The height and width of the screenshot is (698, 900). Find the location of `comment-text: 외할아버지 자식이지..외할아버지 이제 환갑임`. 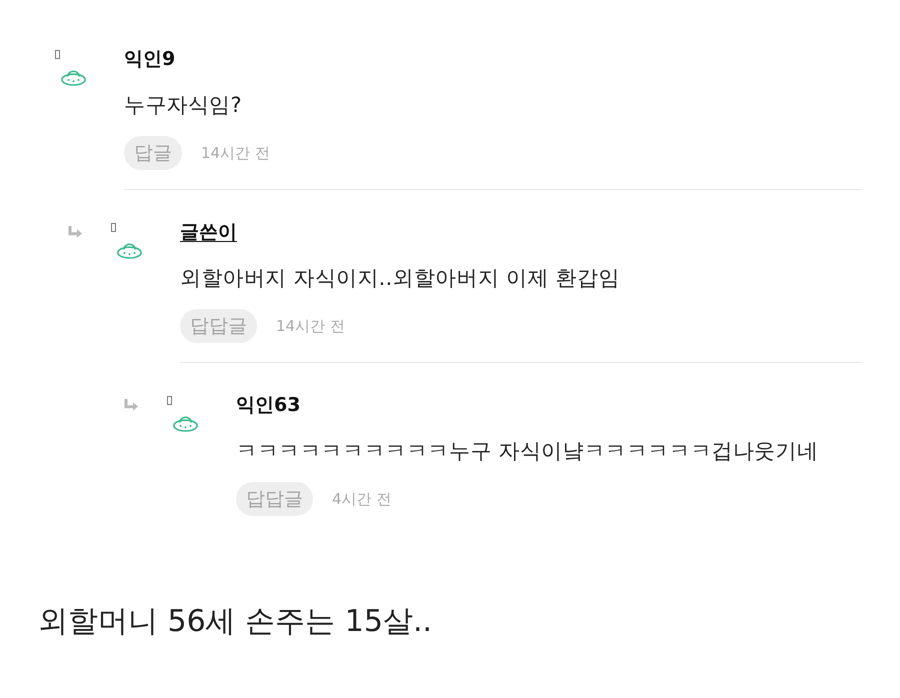

comment-text: 외할아버지 자식이지..외할아버지 이제 환갑임 is located at coordinates (400, 278).